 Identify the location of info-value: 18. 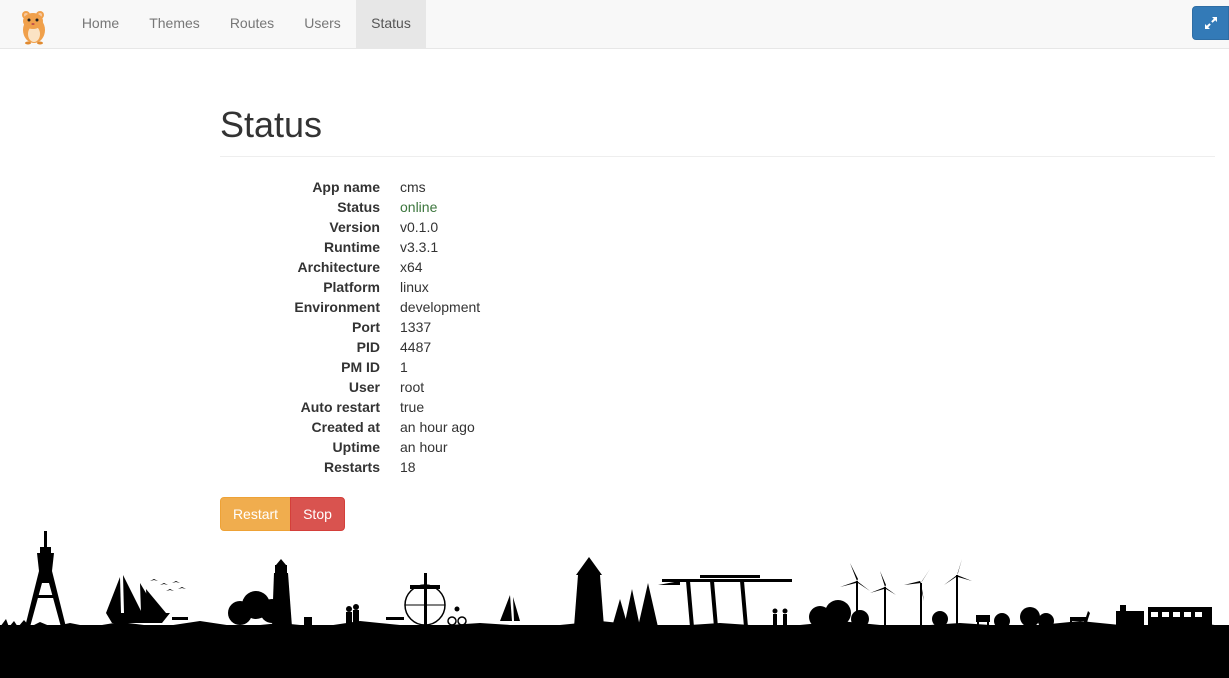
(408, 467).